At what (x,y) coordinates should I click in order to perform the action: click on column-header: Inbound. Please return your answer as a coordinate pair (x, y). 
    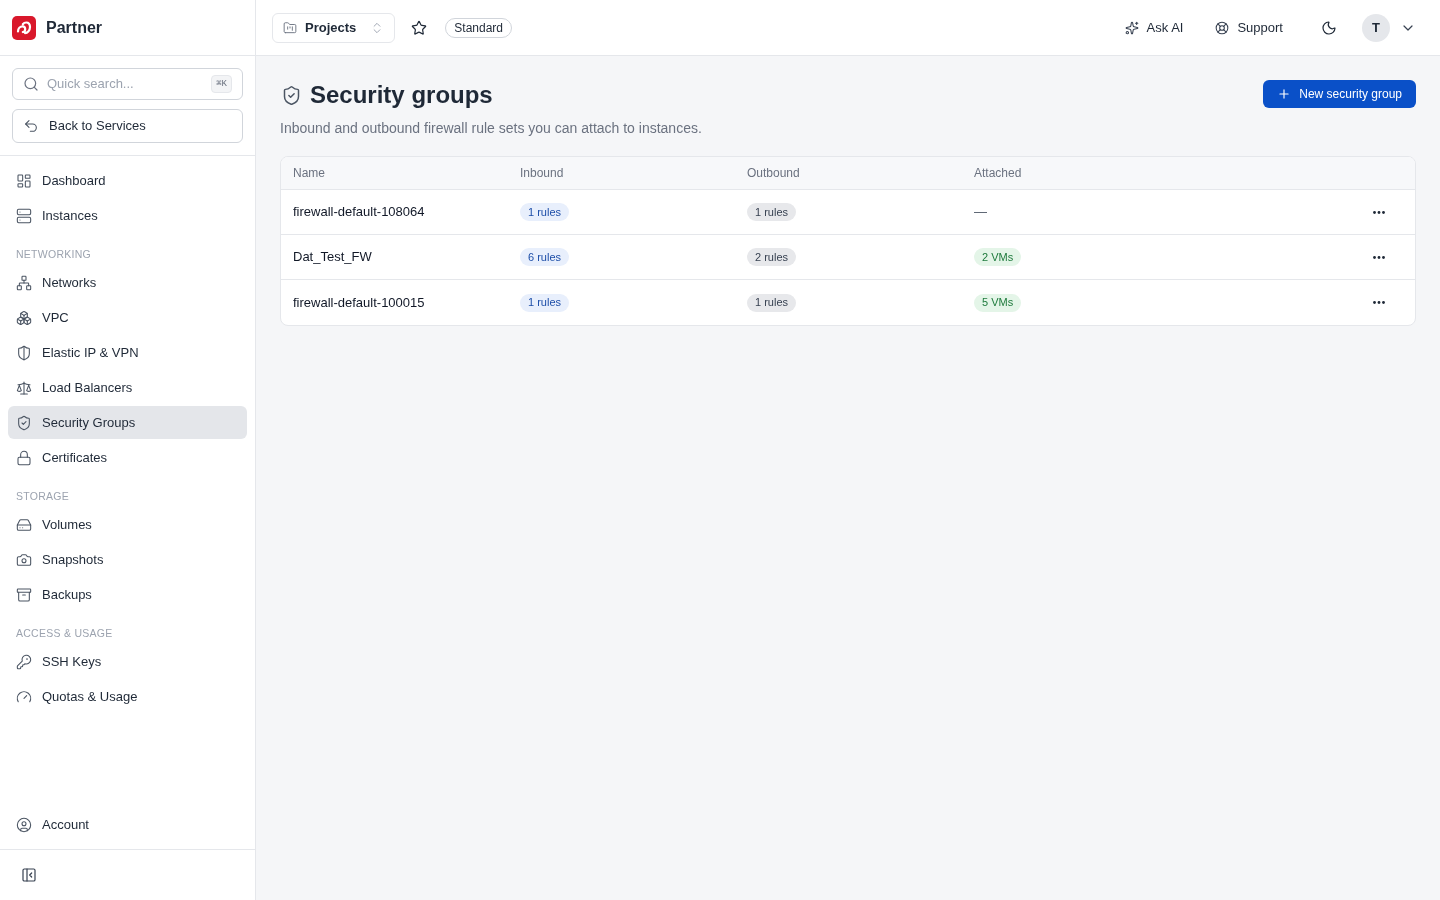
    Looking at the image, I should click on (542, 173).